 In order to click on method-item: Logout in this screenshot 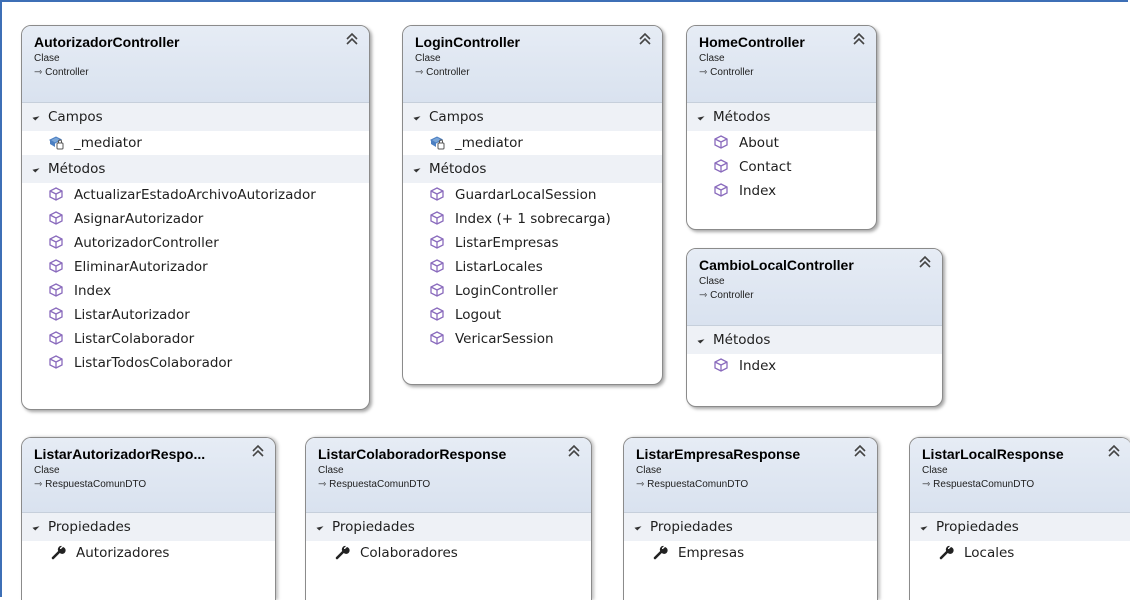, I will do `click(532, 315)`.